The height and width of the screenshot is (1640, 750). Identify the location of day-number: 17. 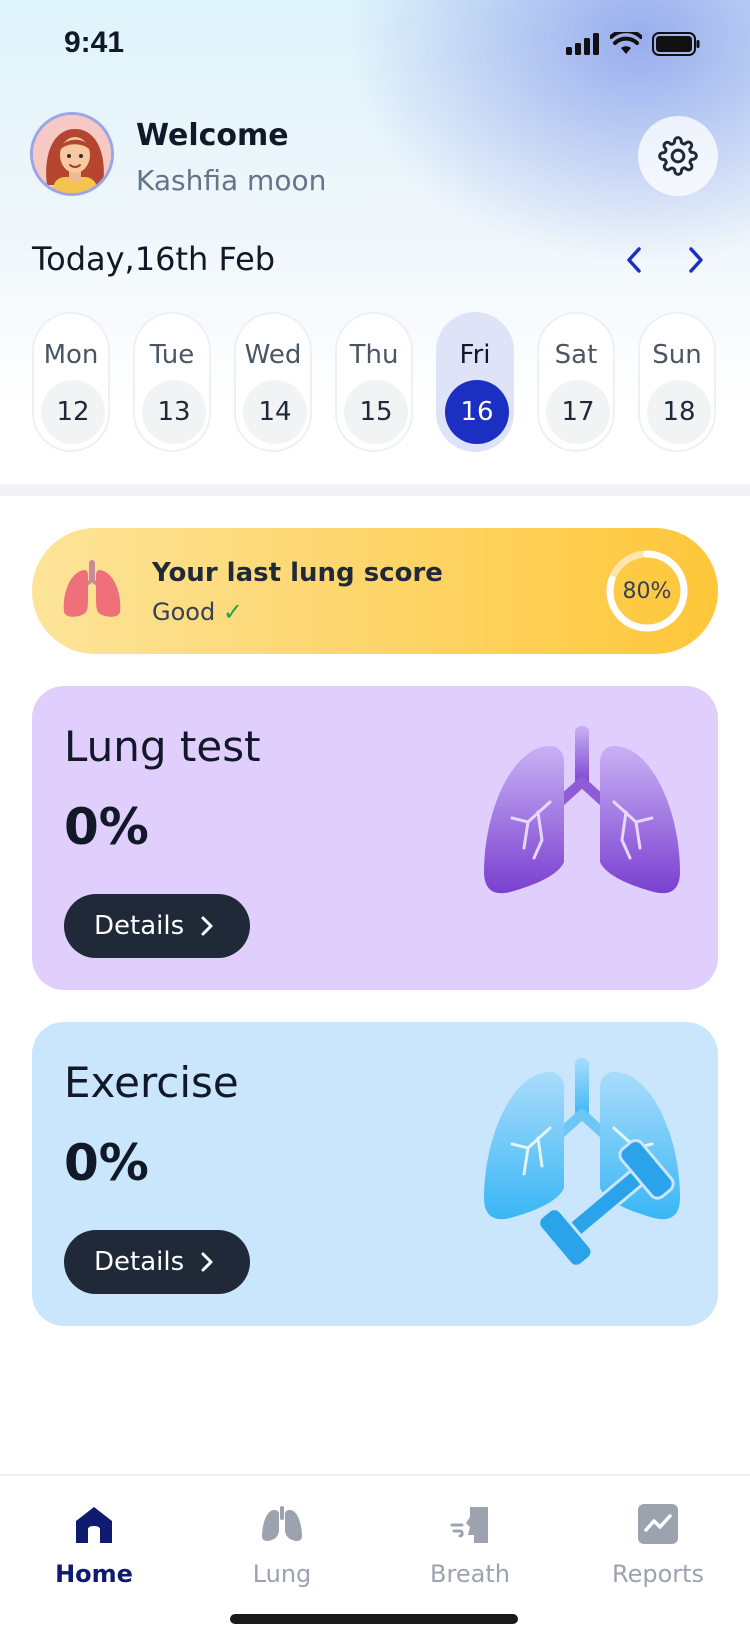
(578, 412).